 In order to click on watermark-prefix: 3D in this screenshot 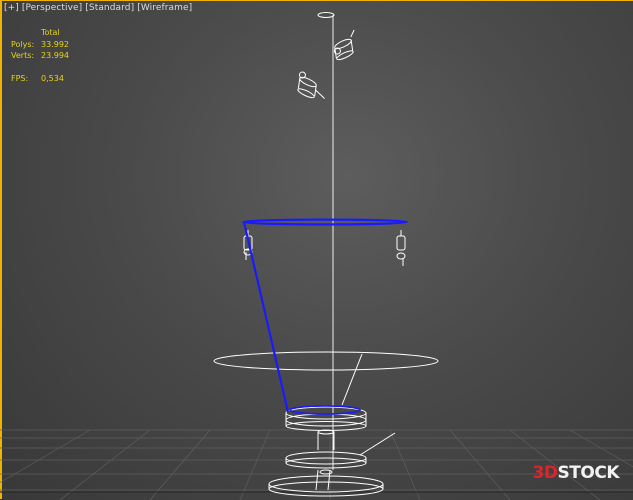, I will do `click(545, 473)`.